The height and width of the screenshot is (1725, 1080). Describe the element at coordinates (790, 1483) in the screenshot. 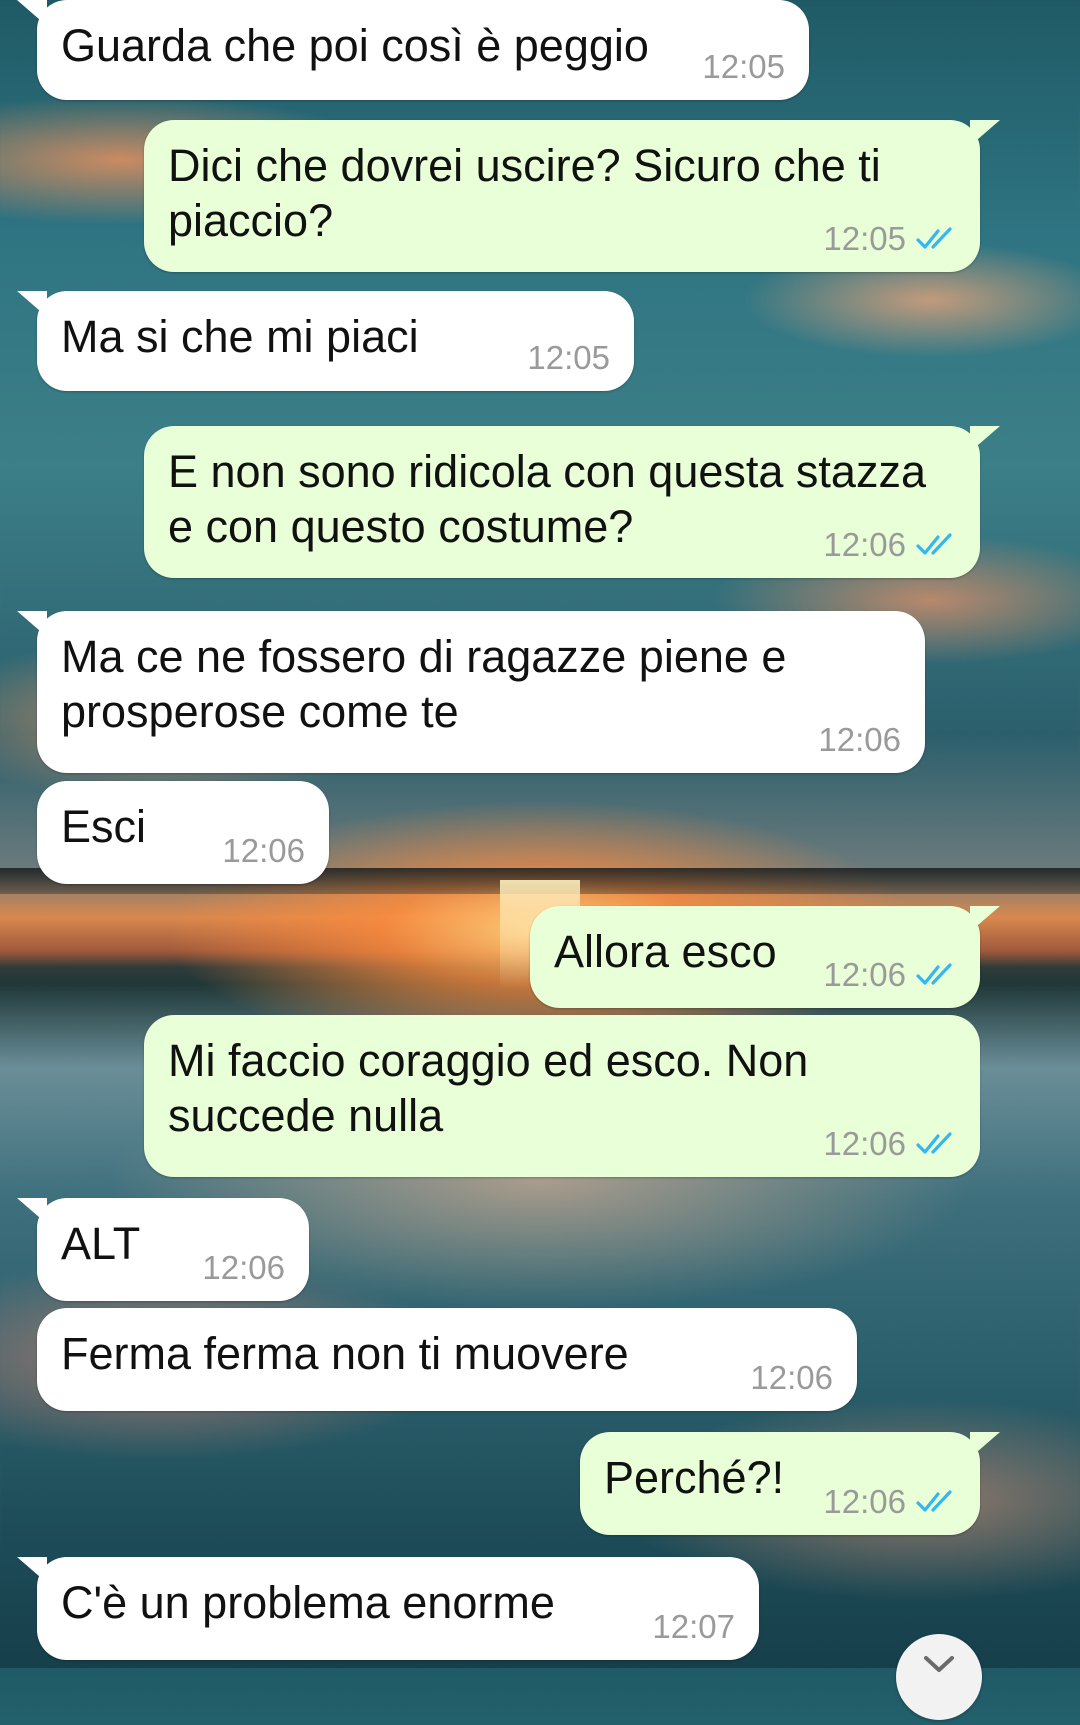

I see `message-outgoing: Perché?! 12:06` at that location.